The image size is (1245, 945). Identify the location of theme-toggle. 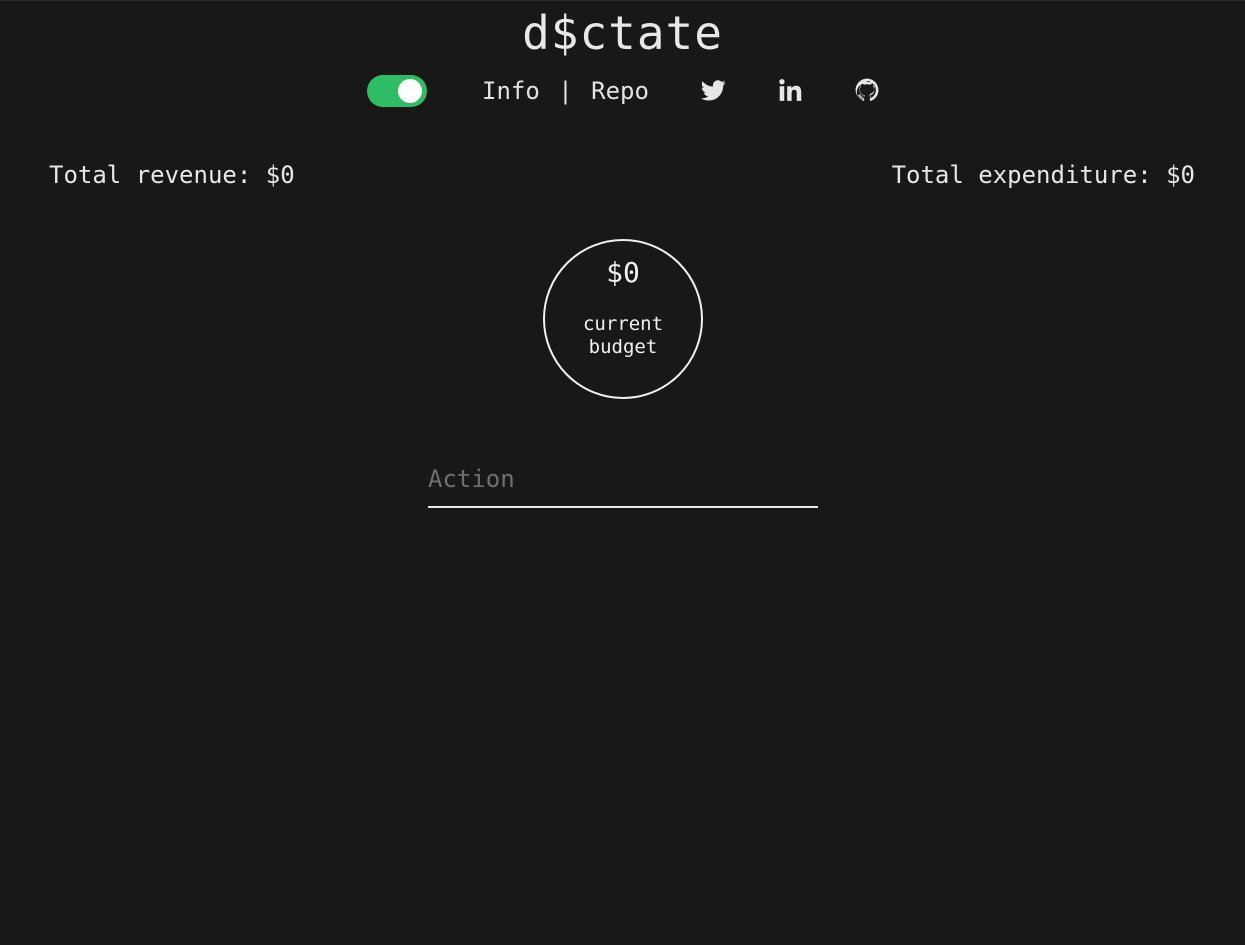
(397, 91).